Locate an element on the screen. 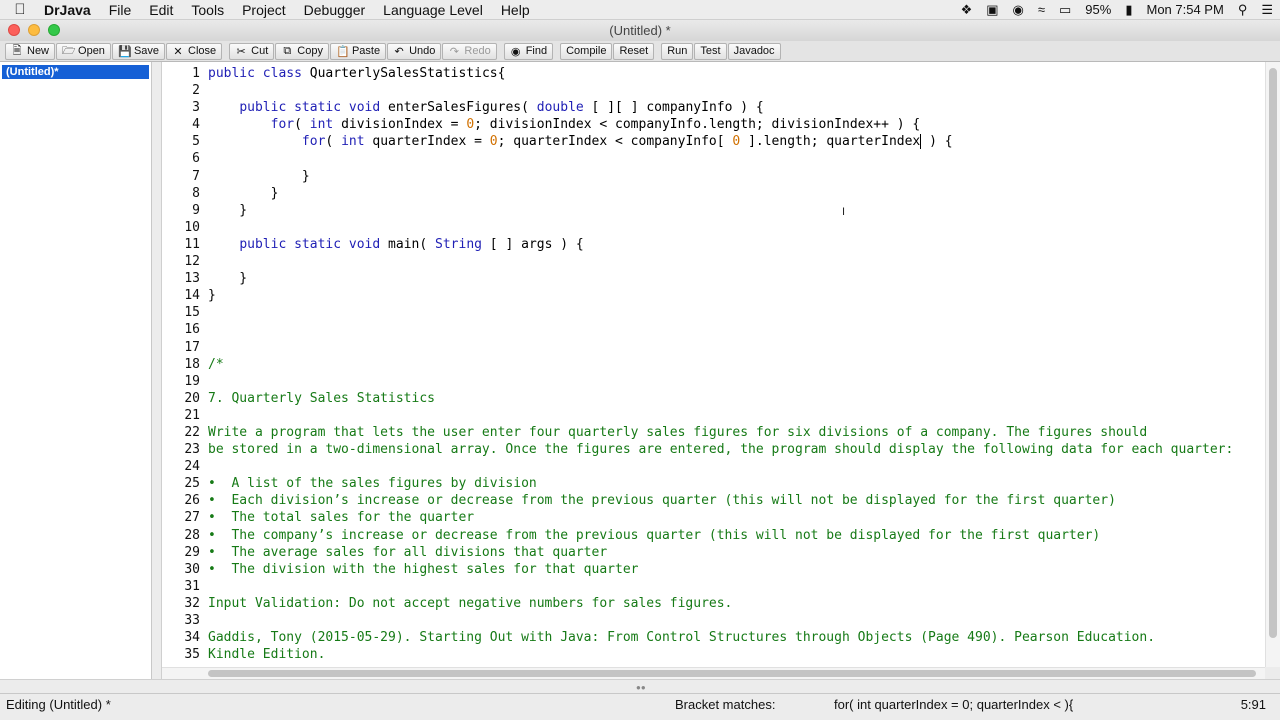 Image resolution: width=1280 pixels, height=720 pixels. dropbox-icon: ❖ is located at coordinates (967, 10).